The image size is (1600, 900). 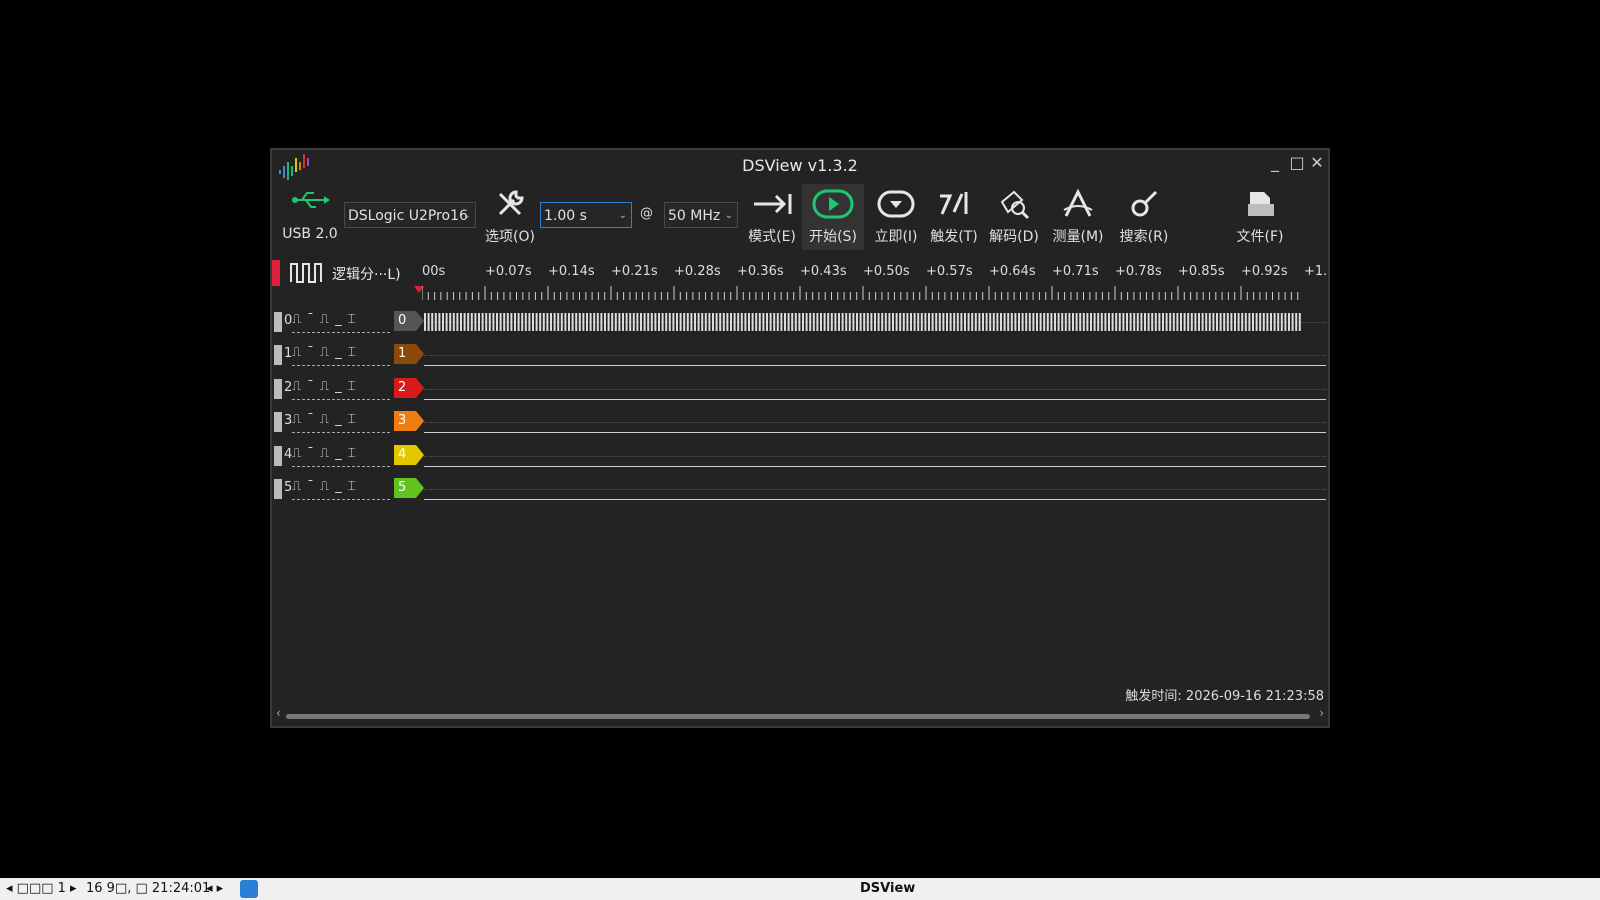 I want to click on search-label: 搜索(R), so click(x=1144, y=237).